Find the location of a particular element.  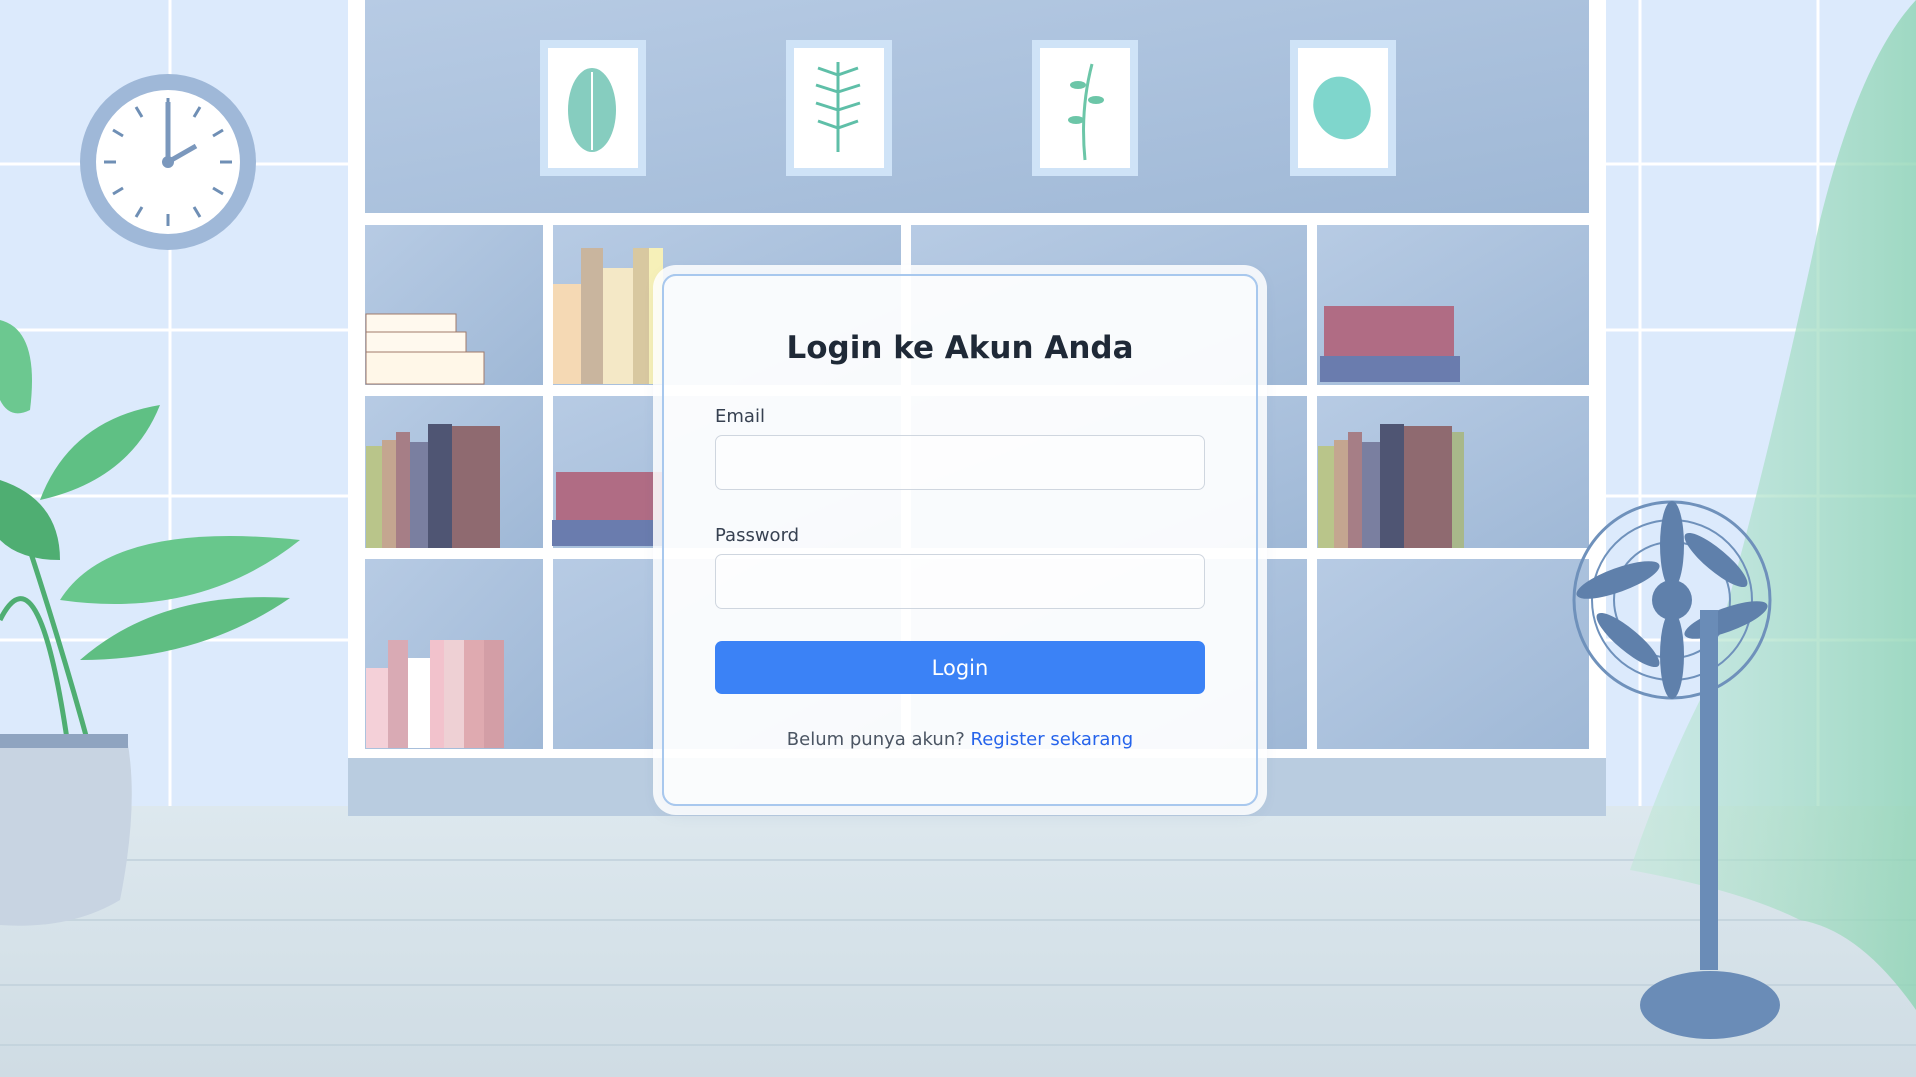

email-field is located at coordinates (960, 462).